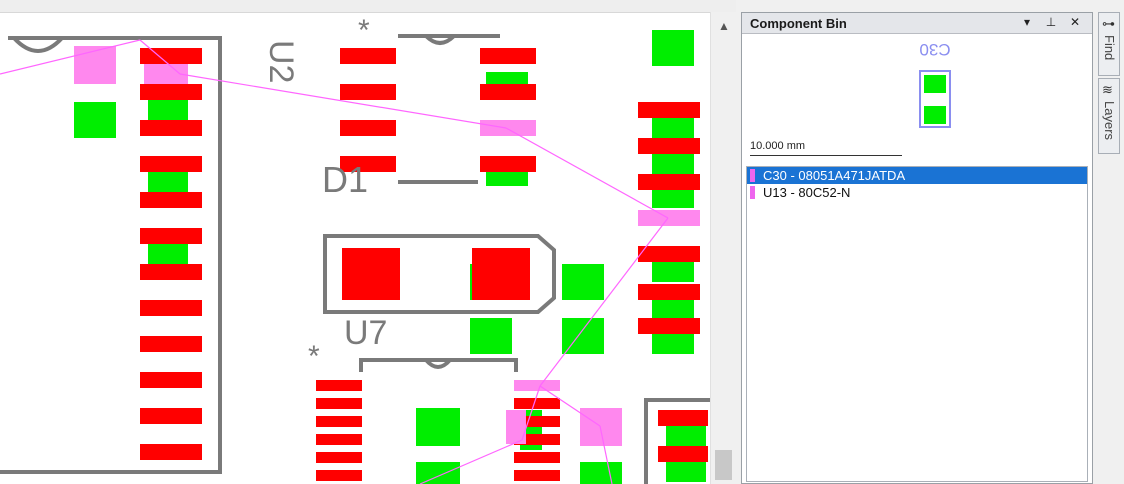  What do you see at coordinates (798, 23) in the screenshot?
I see `panel-title: Component Bin` at bounding box center [798, 23].